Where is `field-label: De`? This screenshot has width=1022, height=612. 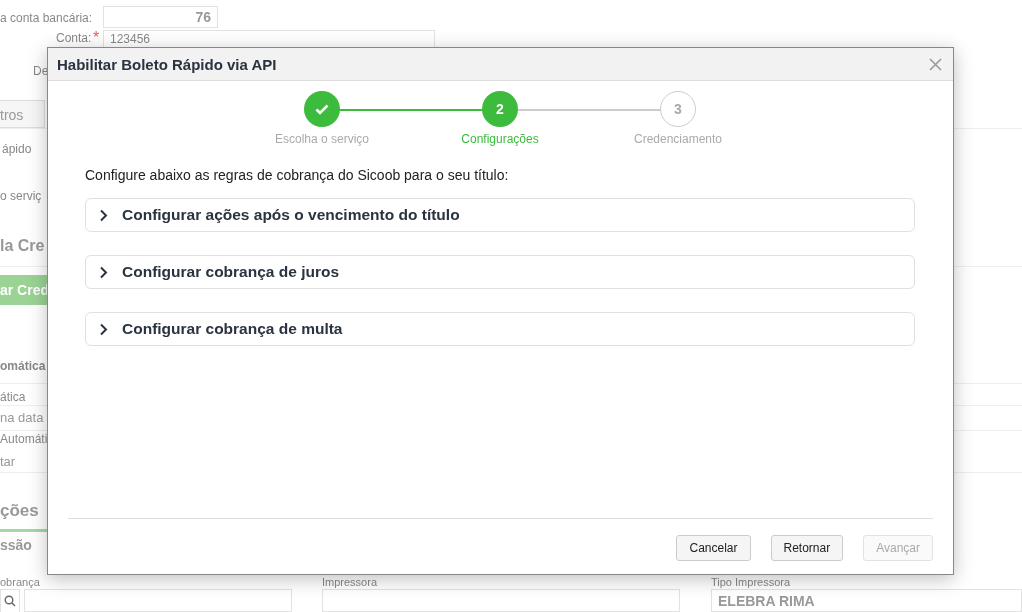
field-label: De is located at coordinates (41, 71).